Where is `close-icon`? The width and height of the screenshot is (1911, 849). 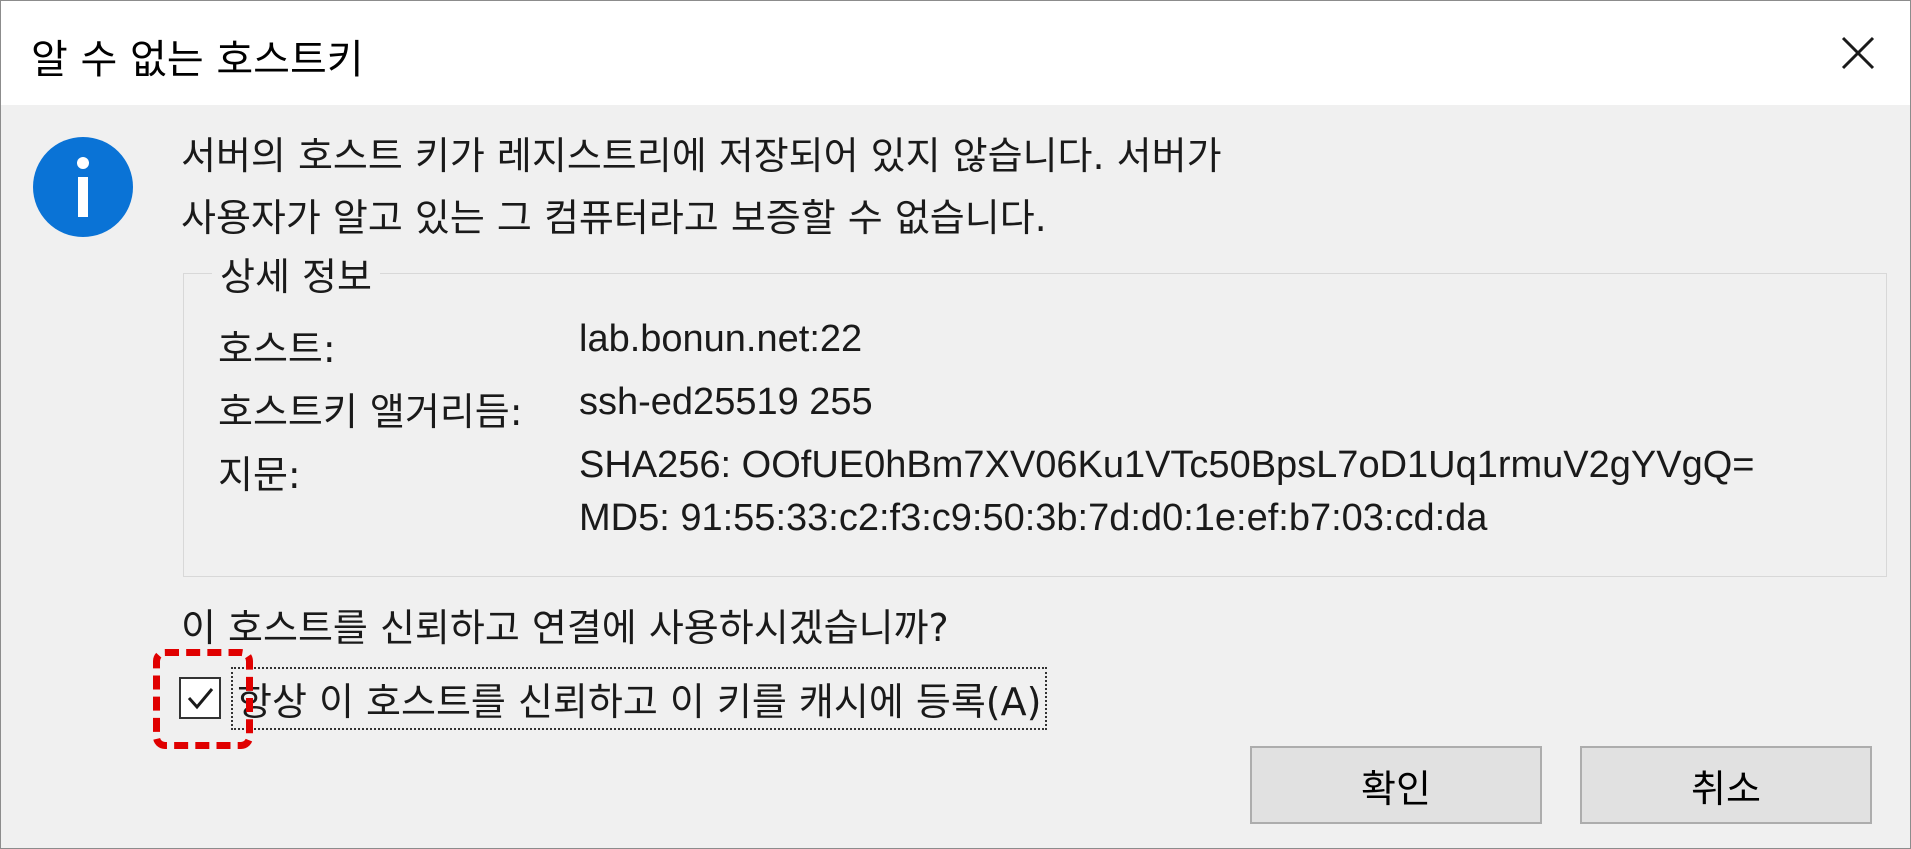
close-icon is located at coordinates (1858, 53).